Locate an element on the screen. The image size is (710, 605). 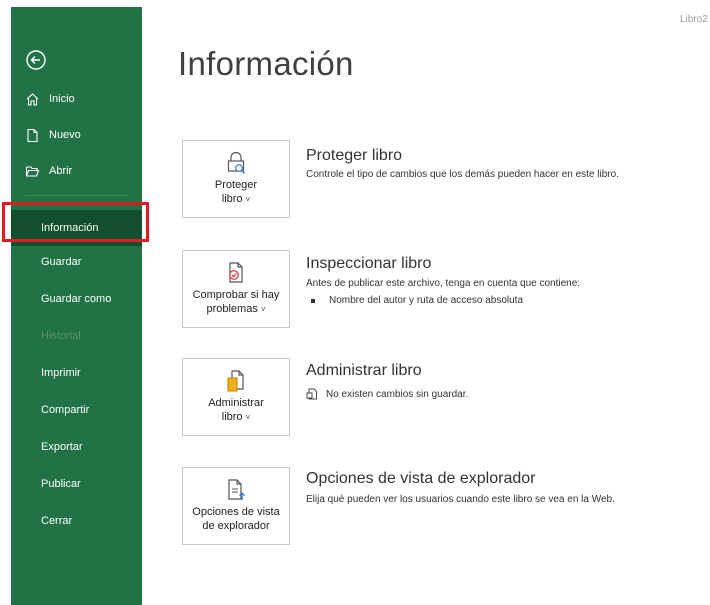
check-document-icon is located at coordinates (236, 273).